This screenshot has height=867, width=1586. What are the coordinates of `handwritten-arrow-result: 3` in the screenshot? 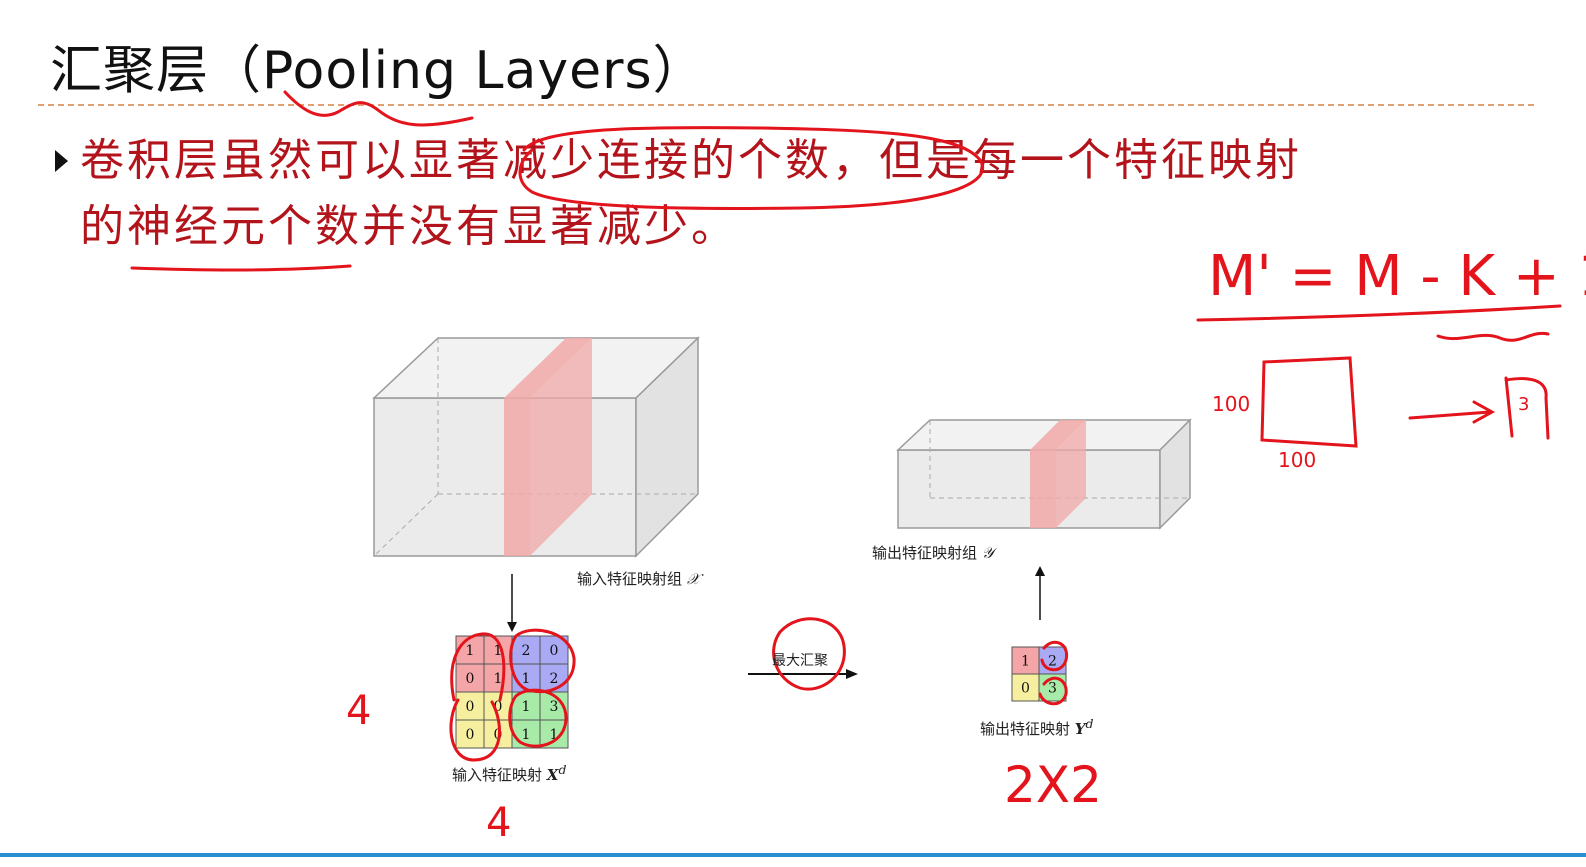 It's located at (1524, 404).